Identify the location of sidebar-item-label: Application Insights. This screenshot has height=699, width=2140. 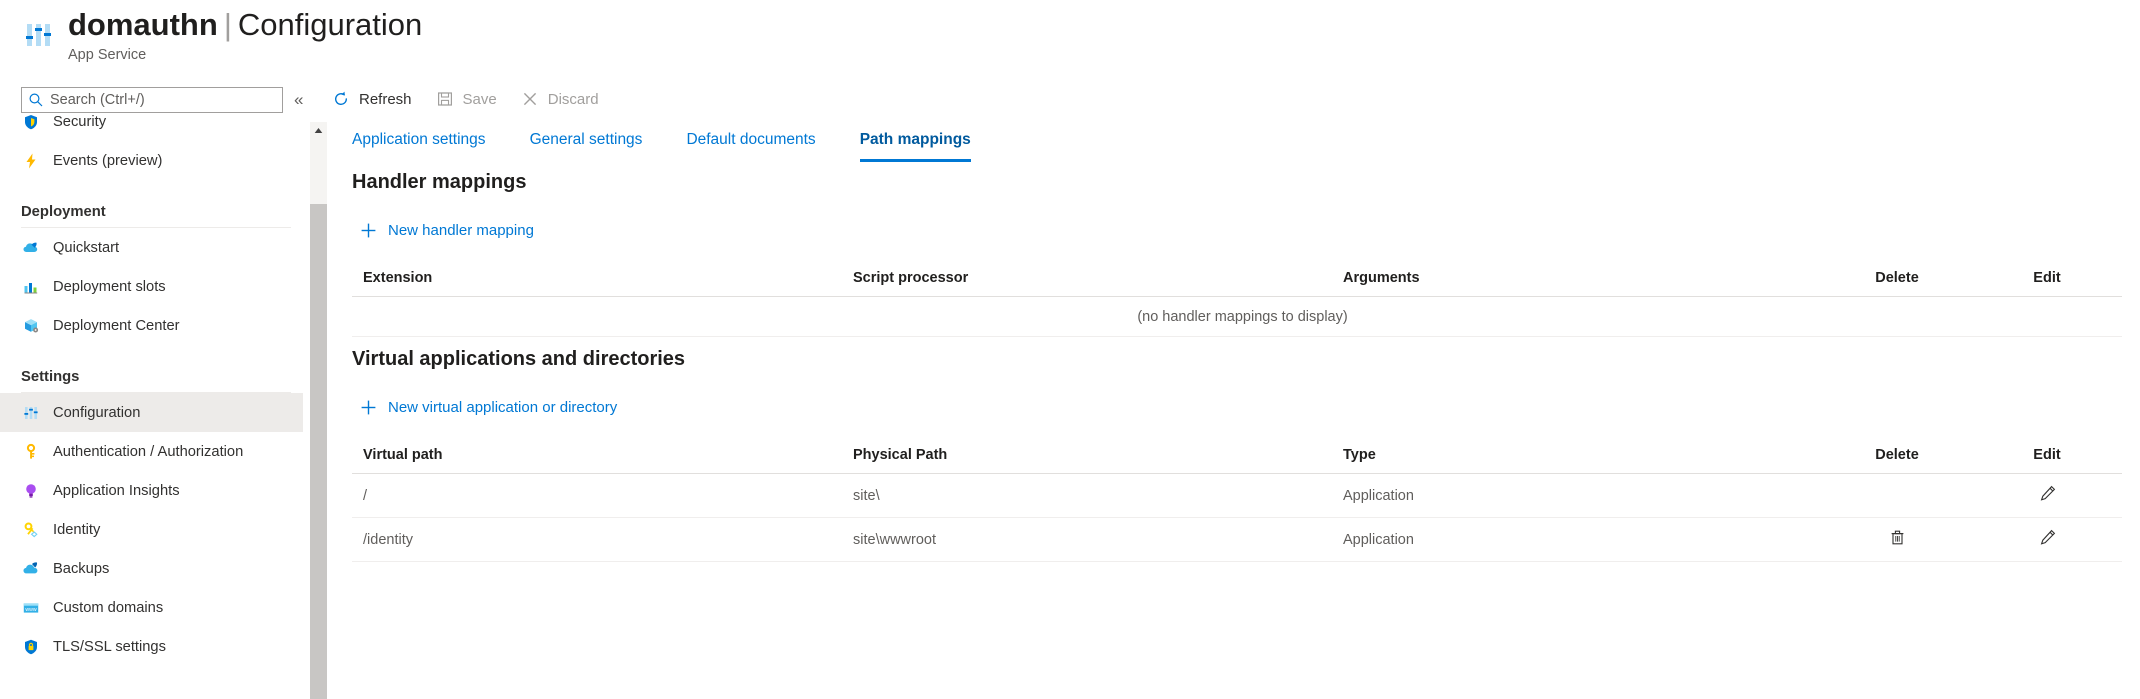
(116, 490).